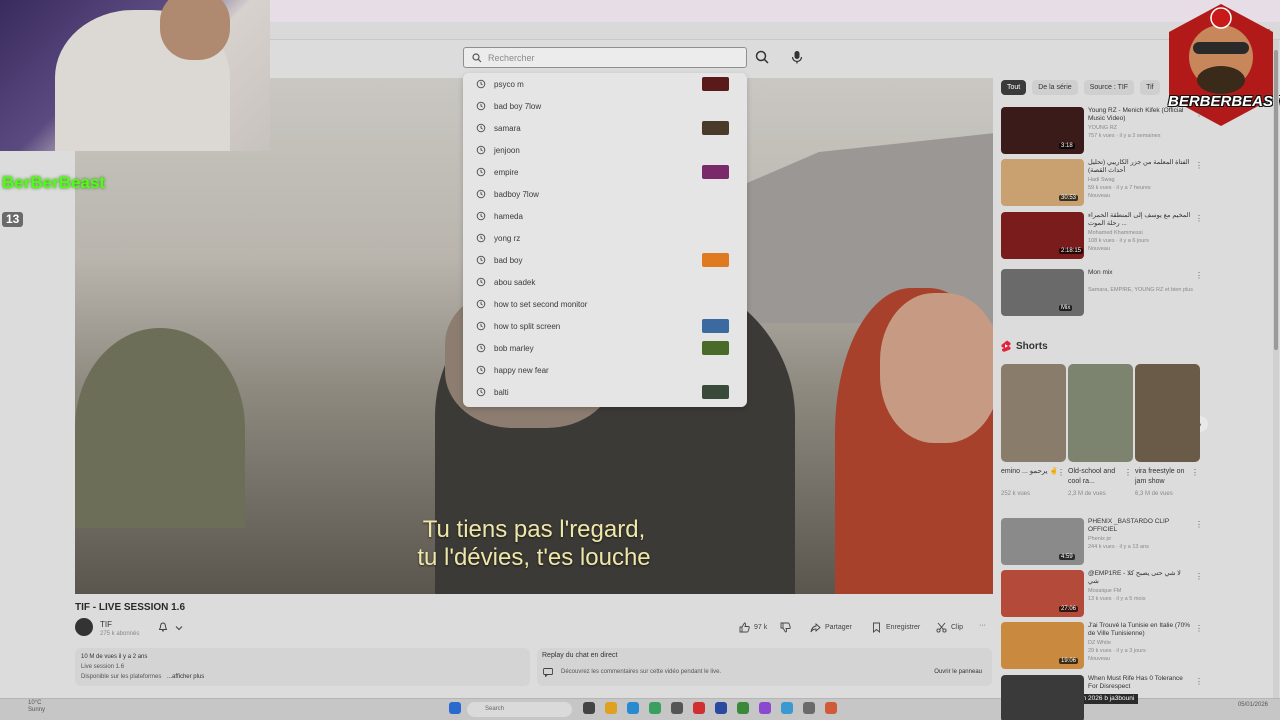 The height and width of the screenshot is (720, 1280). Describe the element at coordinates (605, 348) in the screenshot. I see `search-suggestion-item: bob marley` at that location.